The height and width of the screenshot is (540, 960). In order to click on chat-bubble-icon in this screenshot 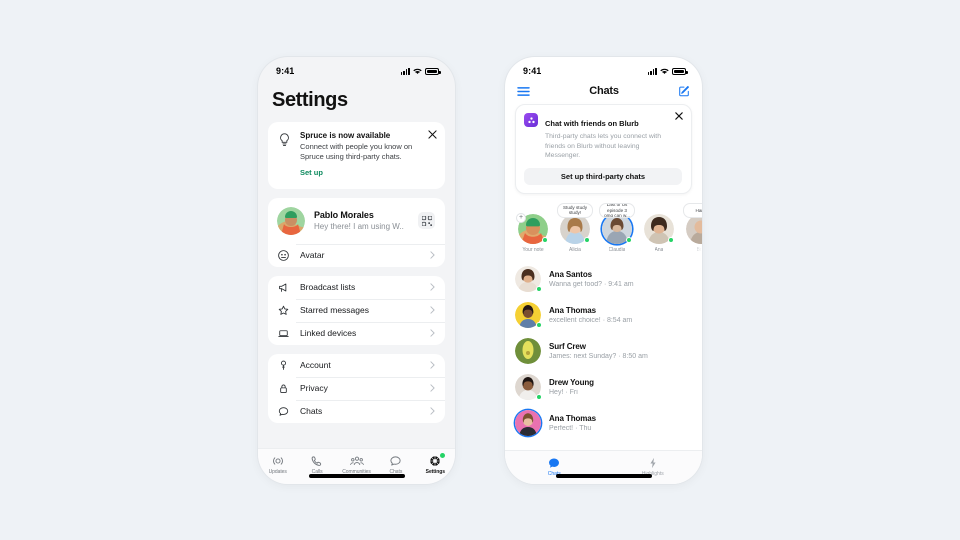, I will do `click(283, 411)`.